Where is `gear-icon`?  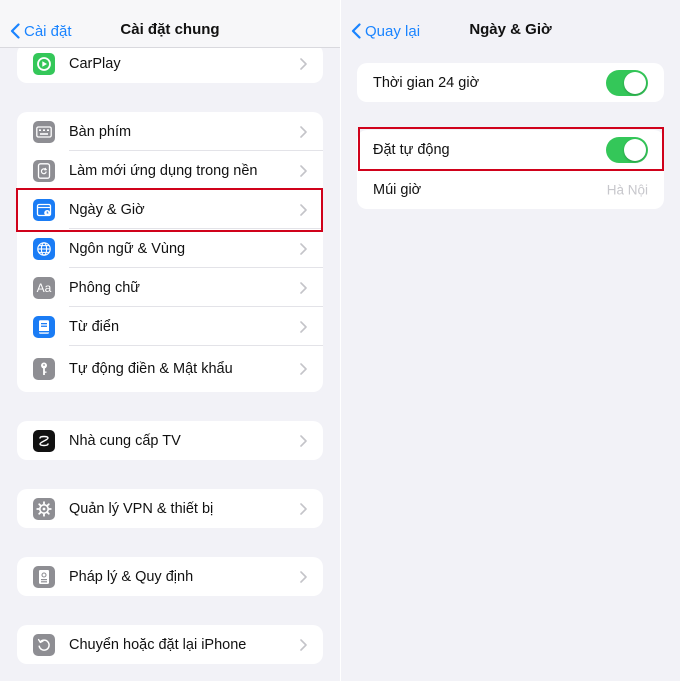 gear-icon is located at coordinates (44, 508).